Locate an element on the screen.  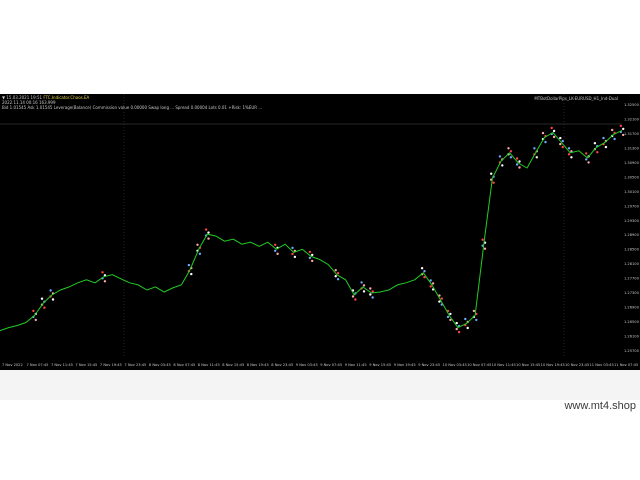
y-axis-label: 1.26900 is located at coordinates (632, 308).